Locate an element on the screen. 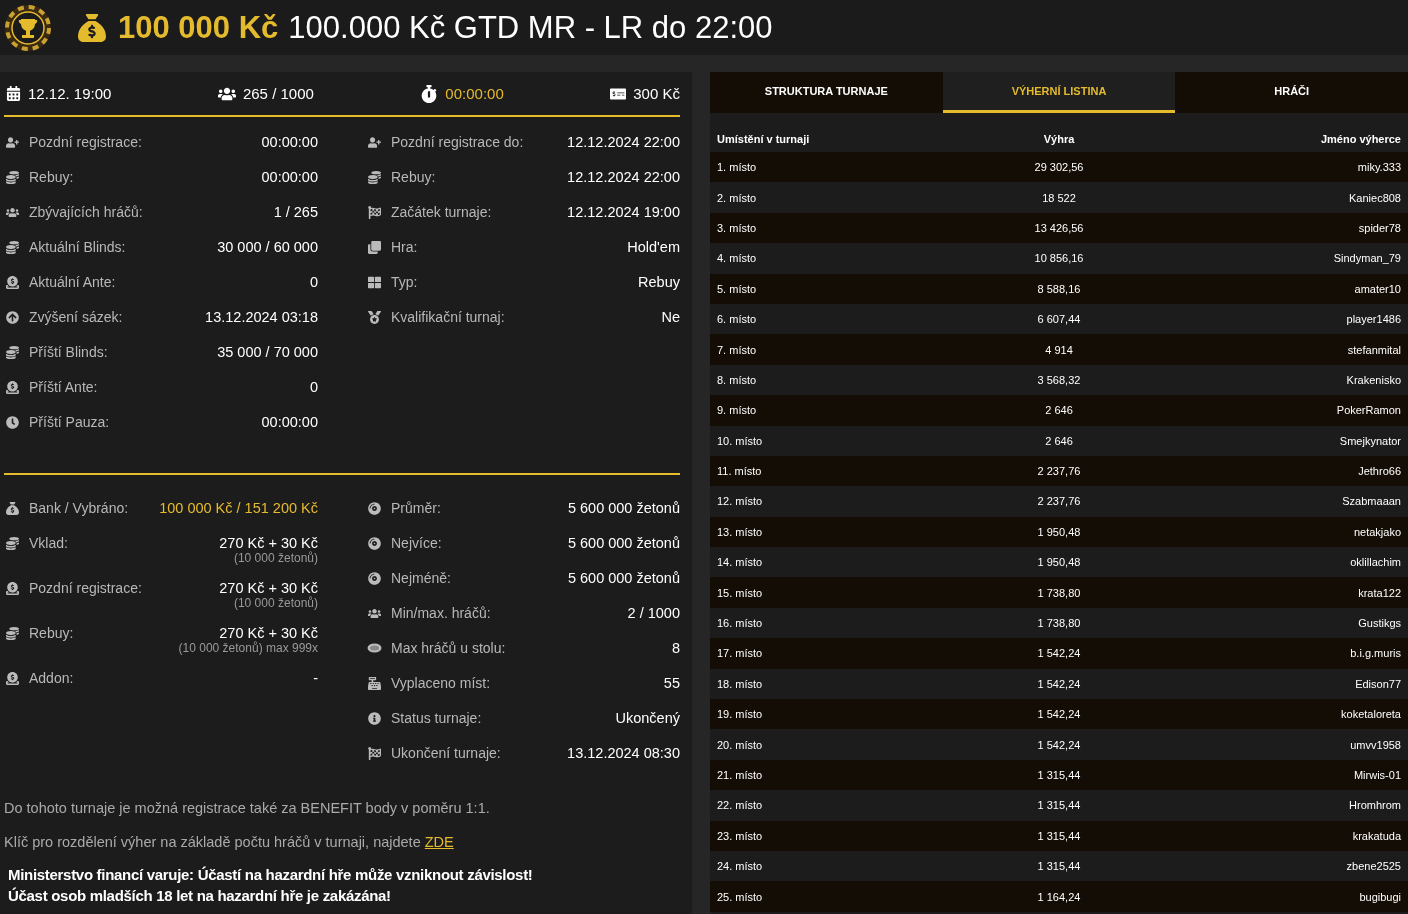 The width and height of the screenshot is (1408, 914). player-count: 265 / 1000 is located at coordinates (278, 93).